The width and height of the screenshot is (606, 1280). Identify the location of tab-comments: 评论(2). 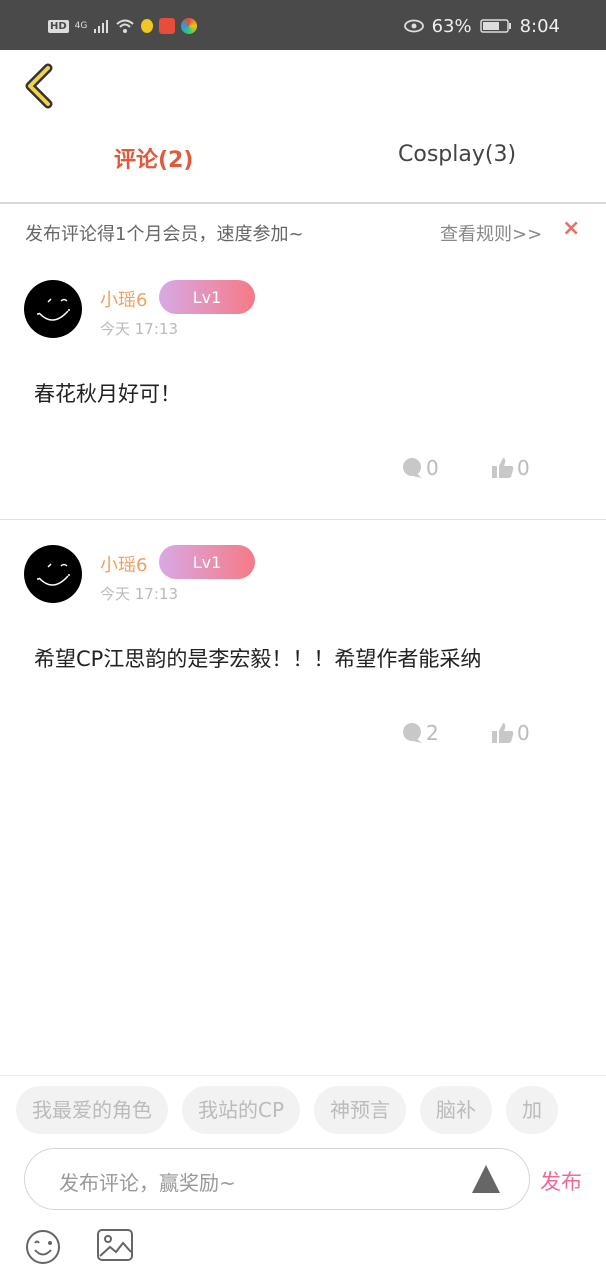
(153, 158).